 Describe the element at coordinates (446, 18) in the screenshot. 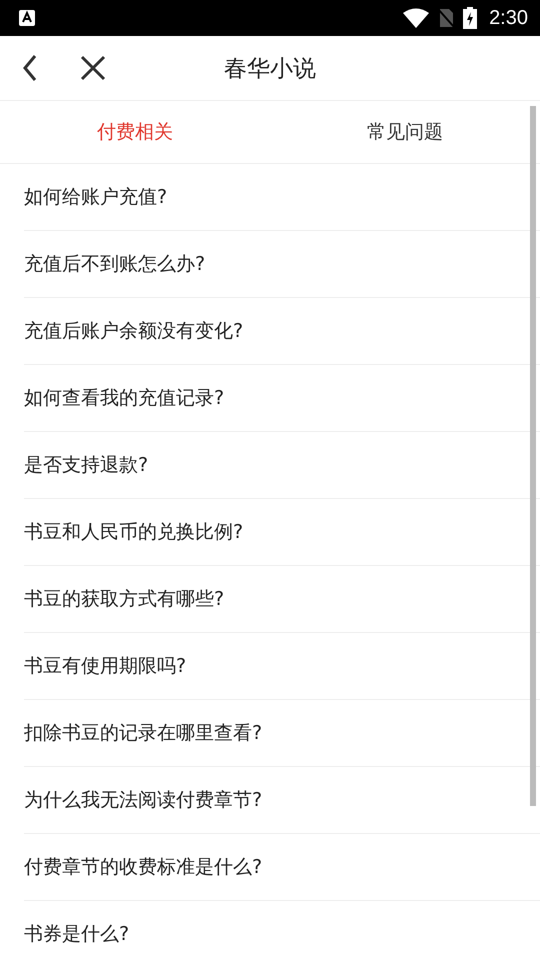

I see `no-sim-icon` at that location.